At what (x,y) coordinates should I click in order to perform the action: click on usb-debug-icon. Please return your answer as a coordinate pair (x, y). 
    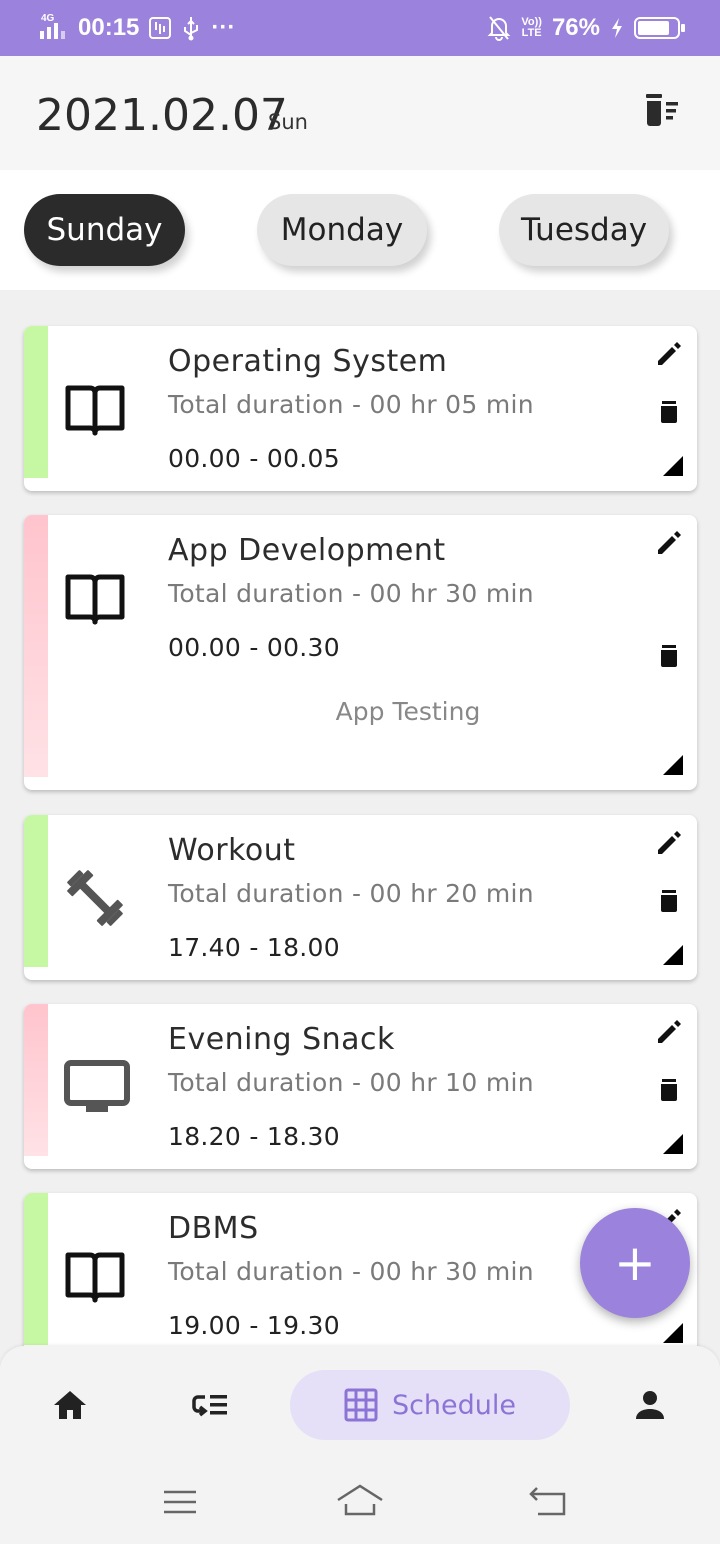
    Looking at the image, I should click on (160, 28).